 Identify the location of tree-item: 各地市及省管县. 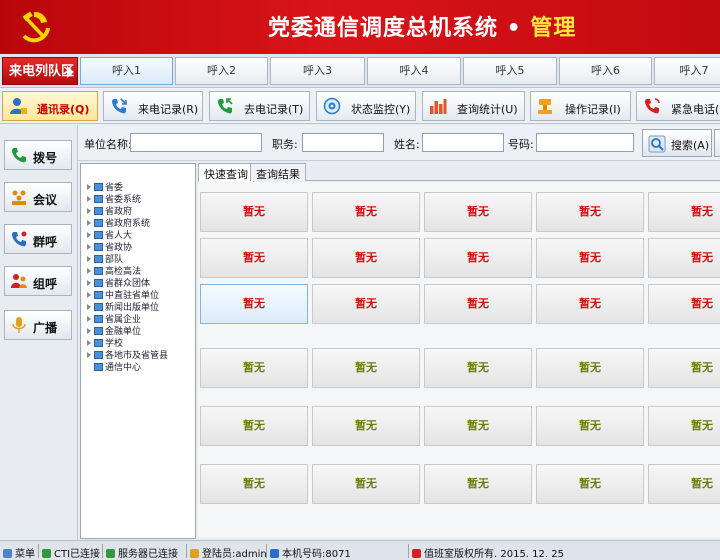
(127, 354).